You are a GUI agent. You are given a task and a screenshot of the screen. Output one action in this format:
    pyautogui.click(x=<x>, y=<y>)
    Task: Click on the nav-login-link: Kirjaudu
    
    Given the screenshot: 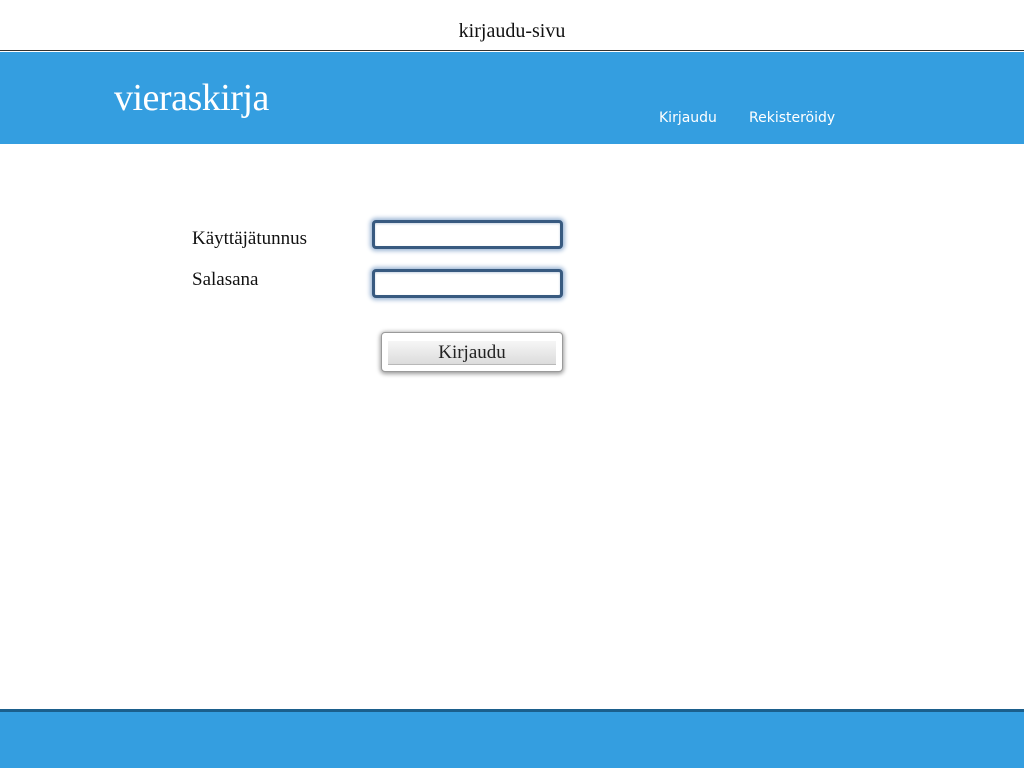 What is the action you would take?
    pyautogui.click(x=688, y=118)
    